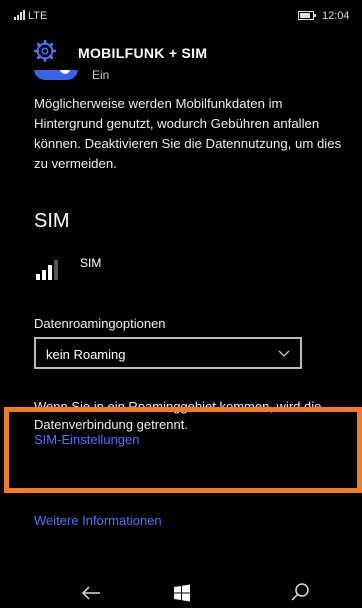 The width and height of the screenshot is (362, 608). What do you see at coordinates (307, 15) in the screenshot?
I see `battery-icon` at bounding box center [307, 15].